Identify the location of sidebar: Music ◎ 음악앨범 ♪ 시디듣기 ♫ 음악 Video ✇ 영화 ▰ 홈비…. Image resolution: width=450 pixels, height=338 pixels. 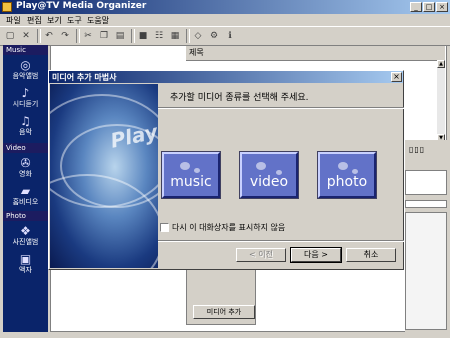
(25, 188).